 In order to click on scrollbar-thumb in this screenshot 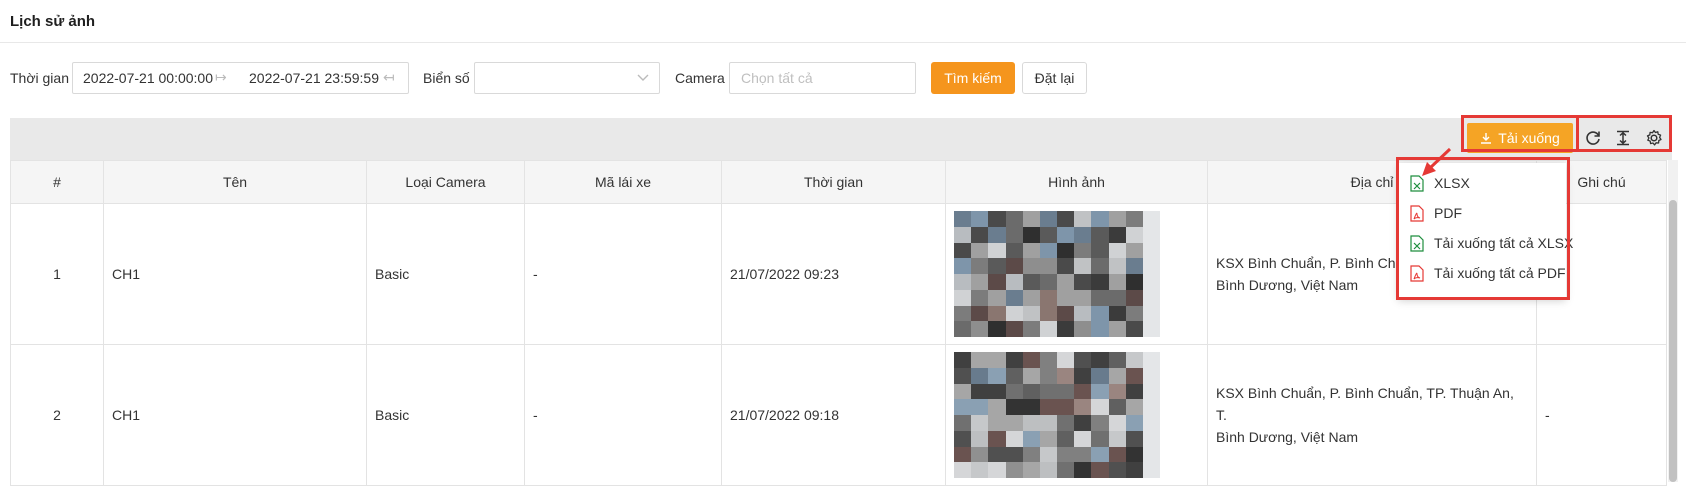, I will do `click(1673, 341)`.